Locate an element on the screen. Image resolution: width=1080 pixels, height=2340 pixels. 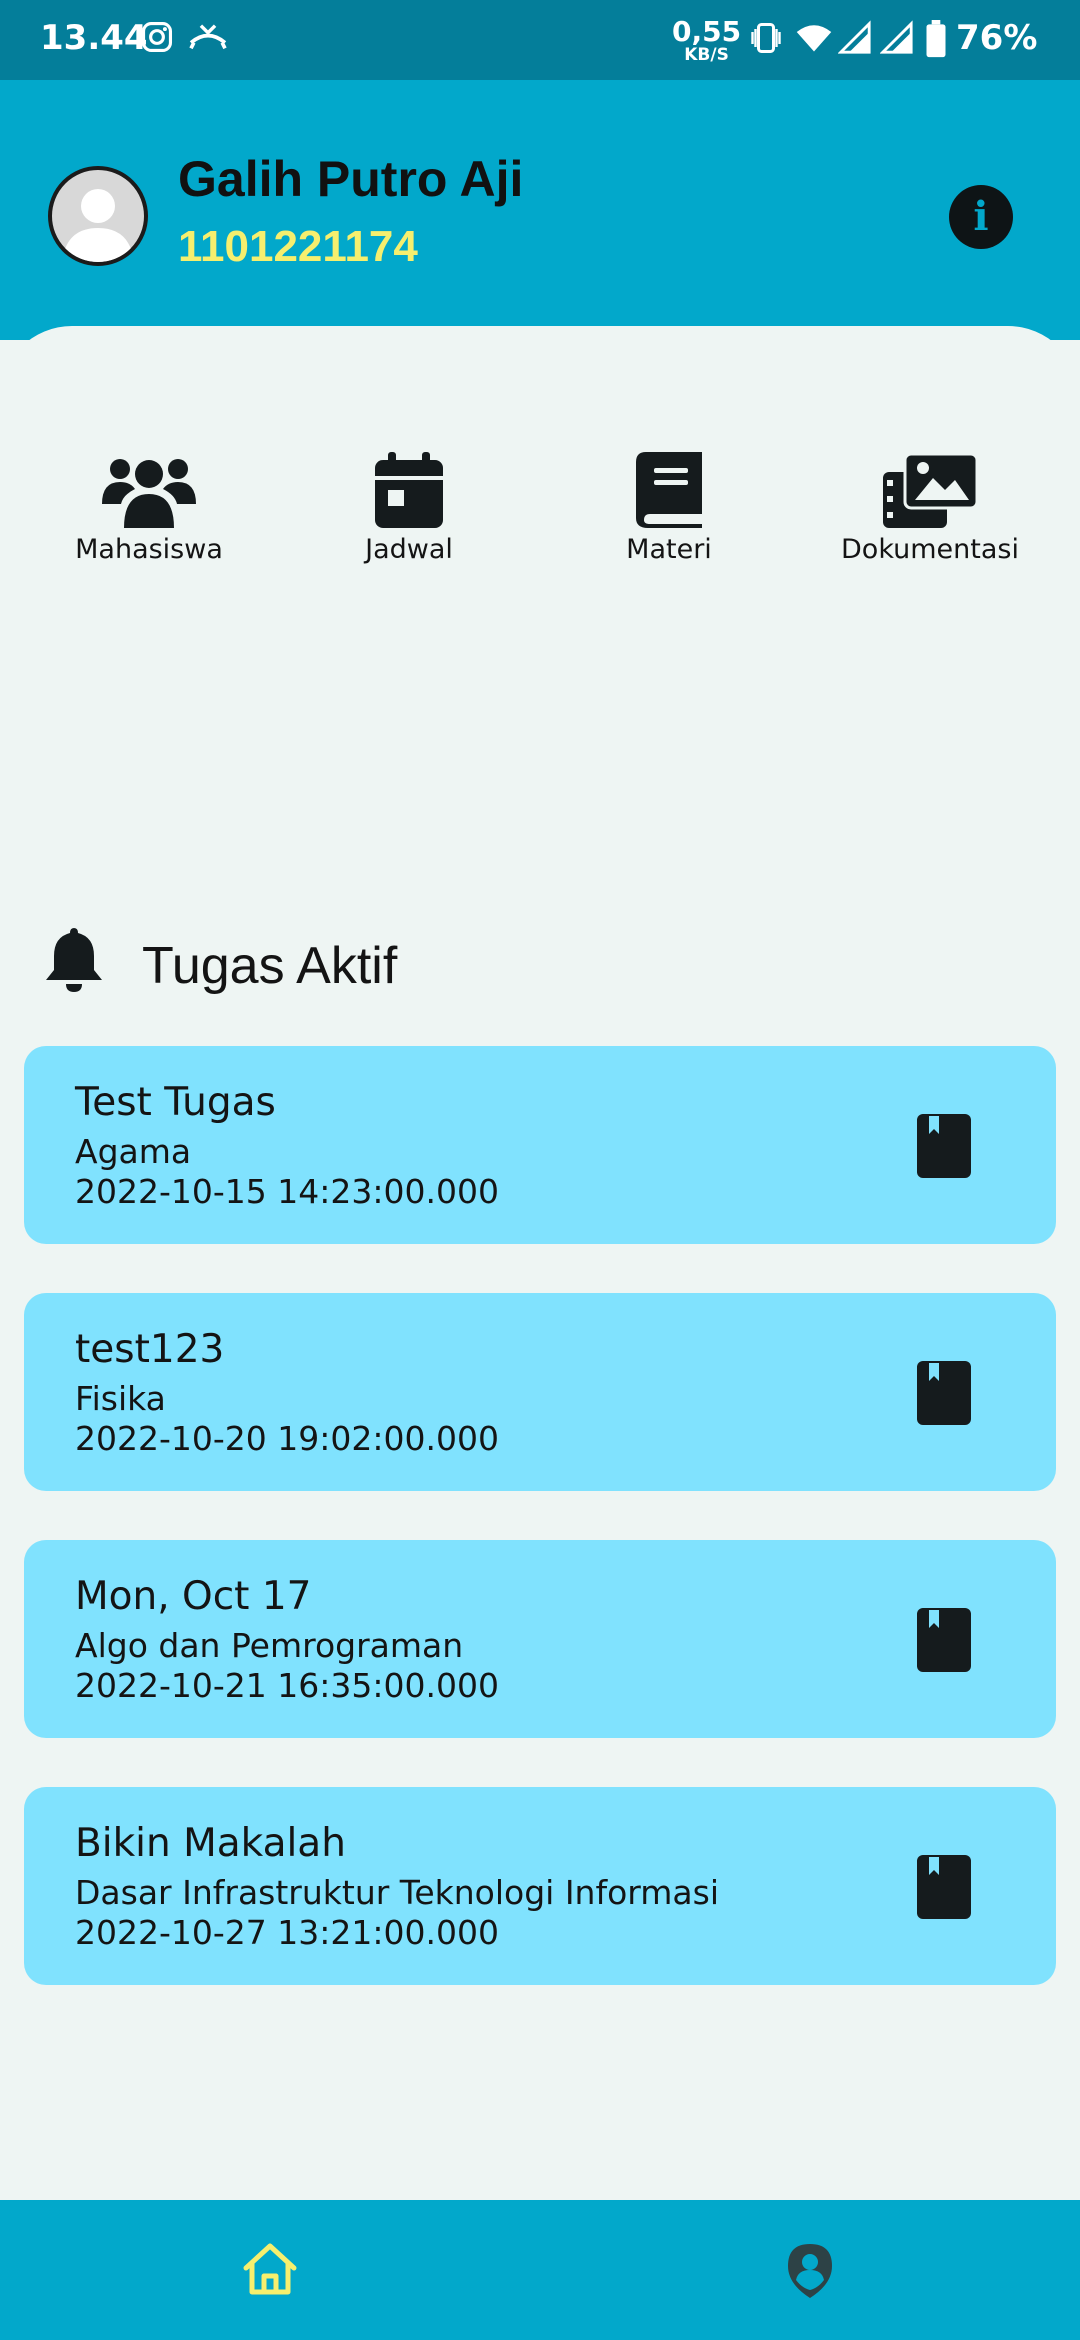
menu-item-mahasiswa: Mahasiswa is located at coordinates (149, 503).